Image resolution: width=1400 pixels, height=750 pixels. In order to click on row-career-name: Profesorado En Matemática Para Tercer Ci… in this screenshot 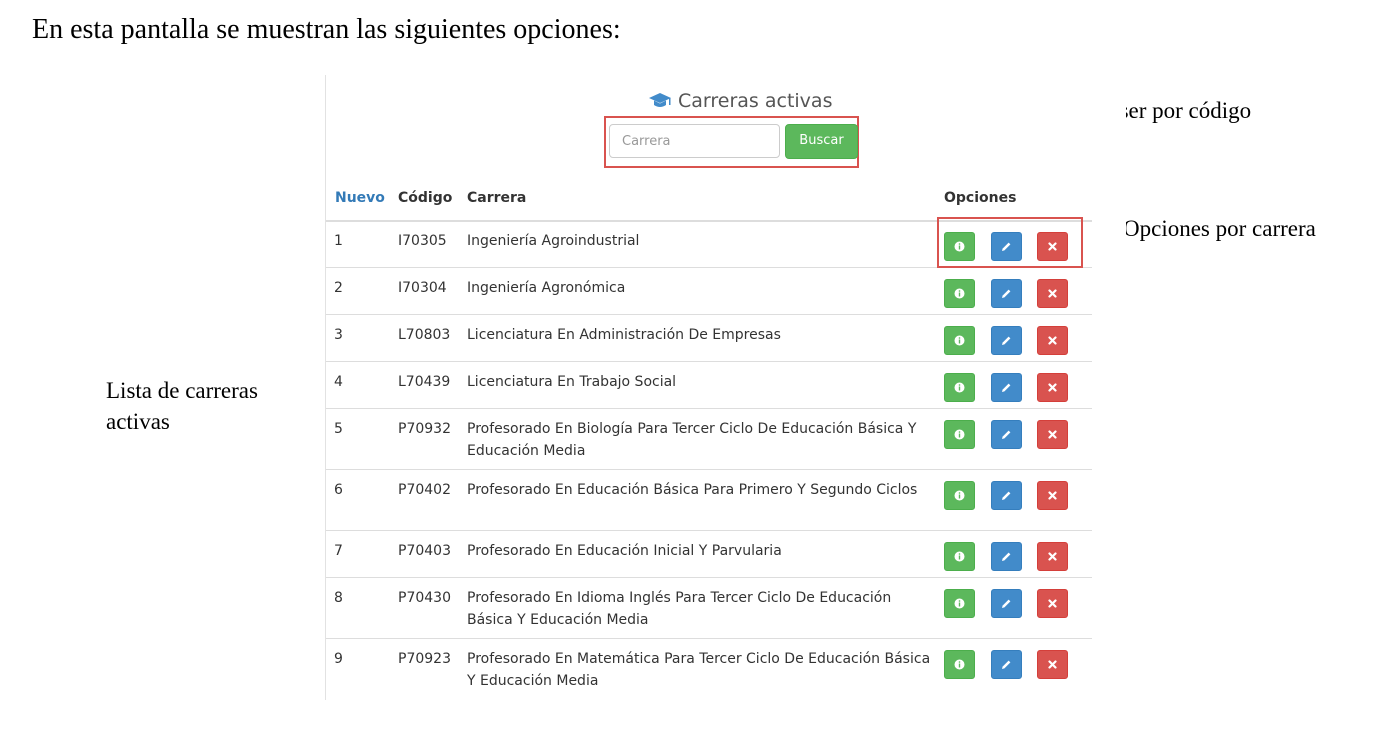, I will do `click(699, 670)`.